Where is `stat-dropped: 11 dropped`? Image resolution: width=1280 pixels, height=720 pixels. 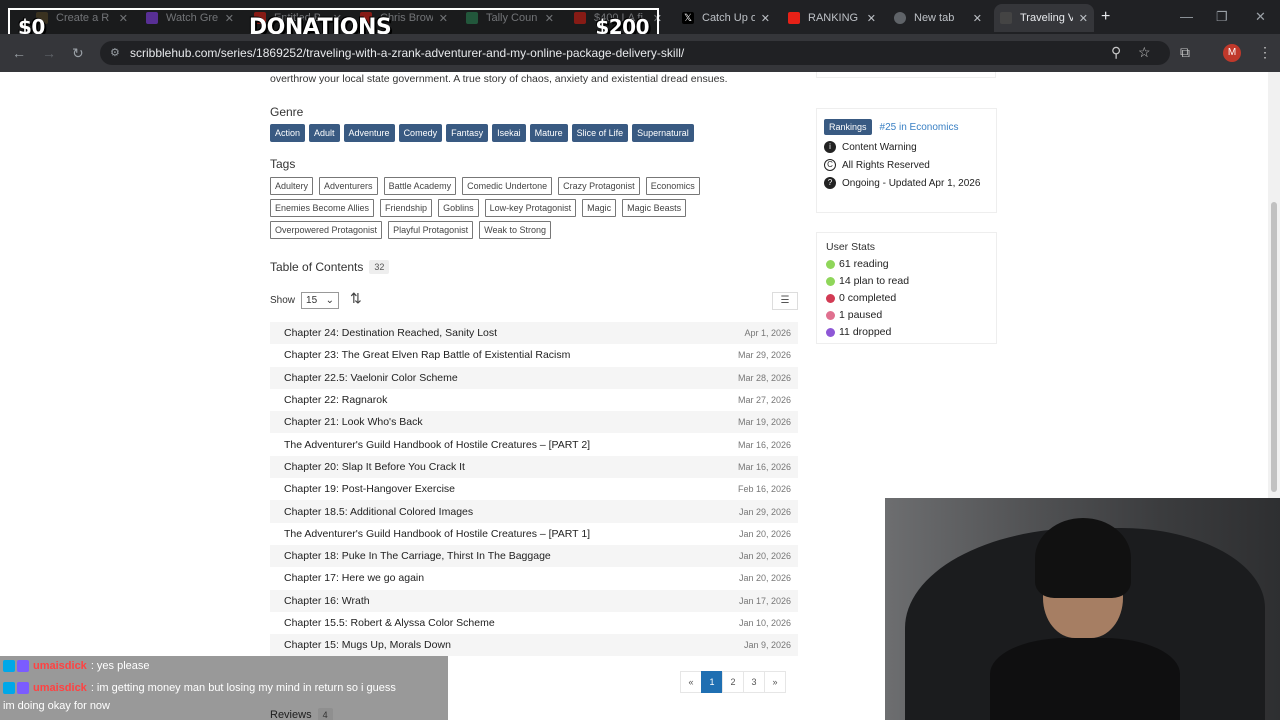 stat-dropped: 11 dropped is located at coordinates (906, 332).